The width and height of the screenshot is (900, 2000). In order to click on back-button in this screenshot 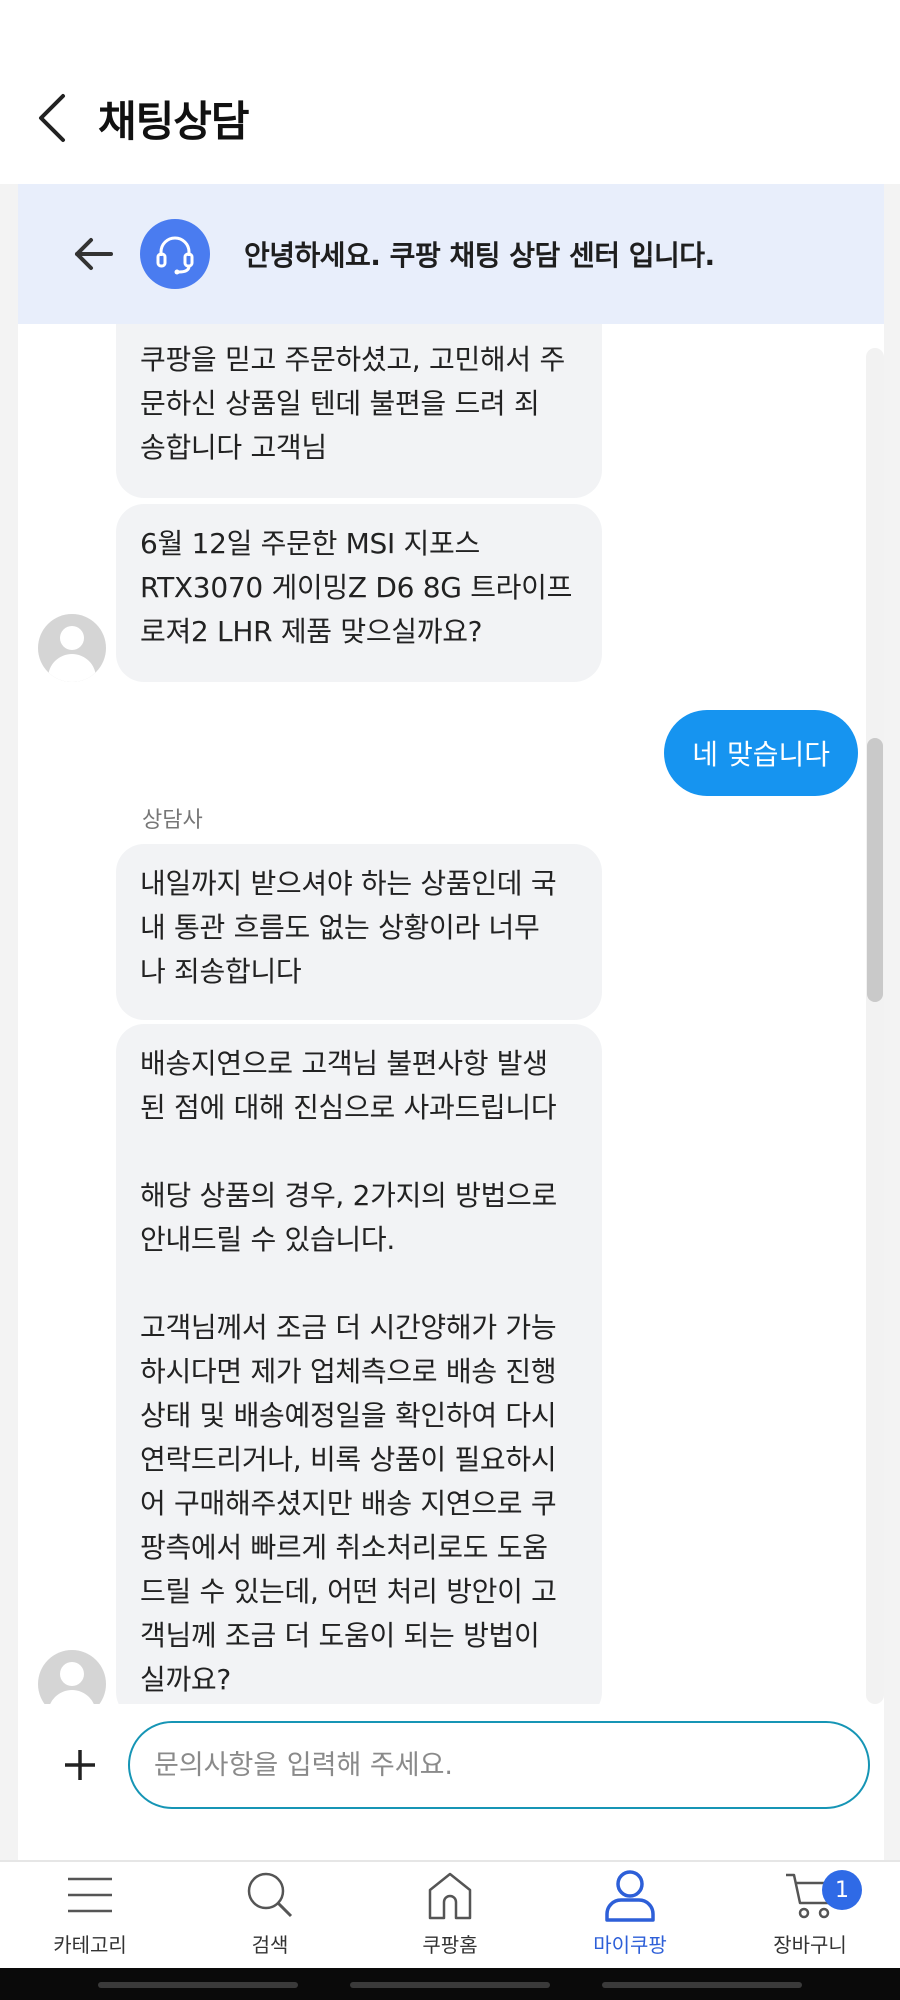, I will do `click(52, 118)`.